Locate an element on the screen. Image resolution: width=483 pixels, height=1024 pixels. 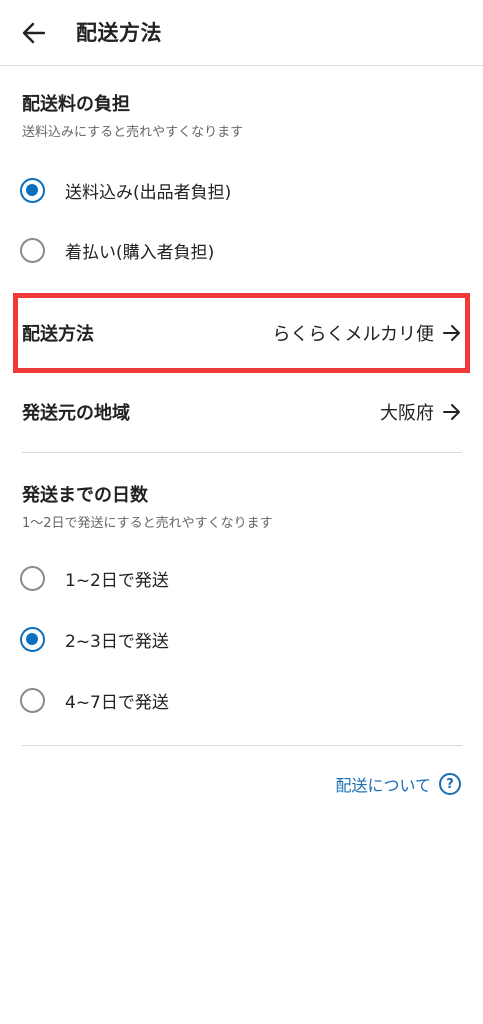
shipping-method-value: らくらくメルカリ便 is located at coordinates (353, 334).